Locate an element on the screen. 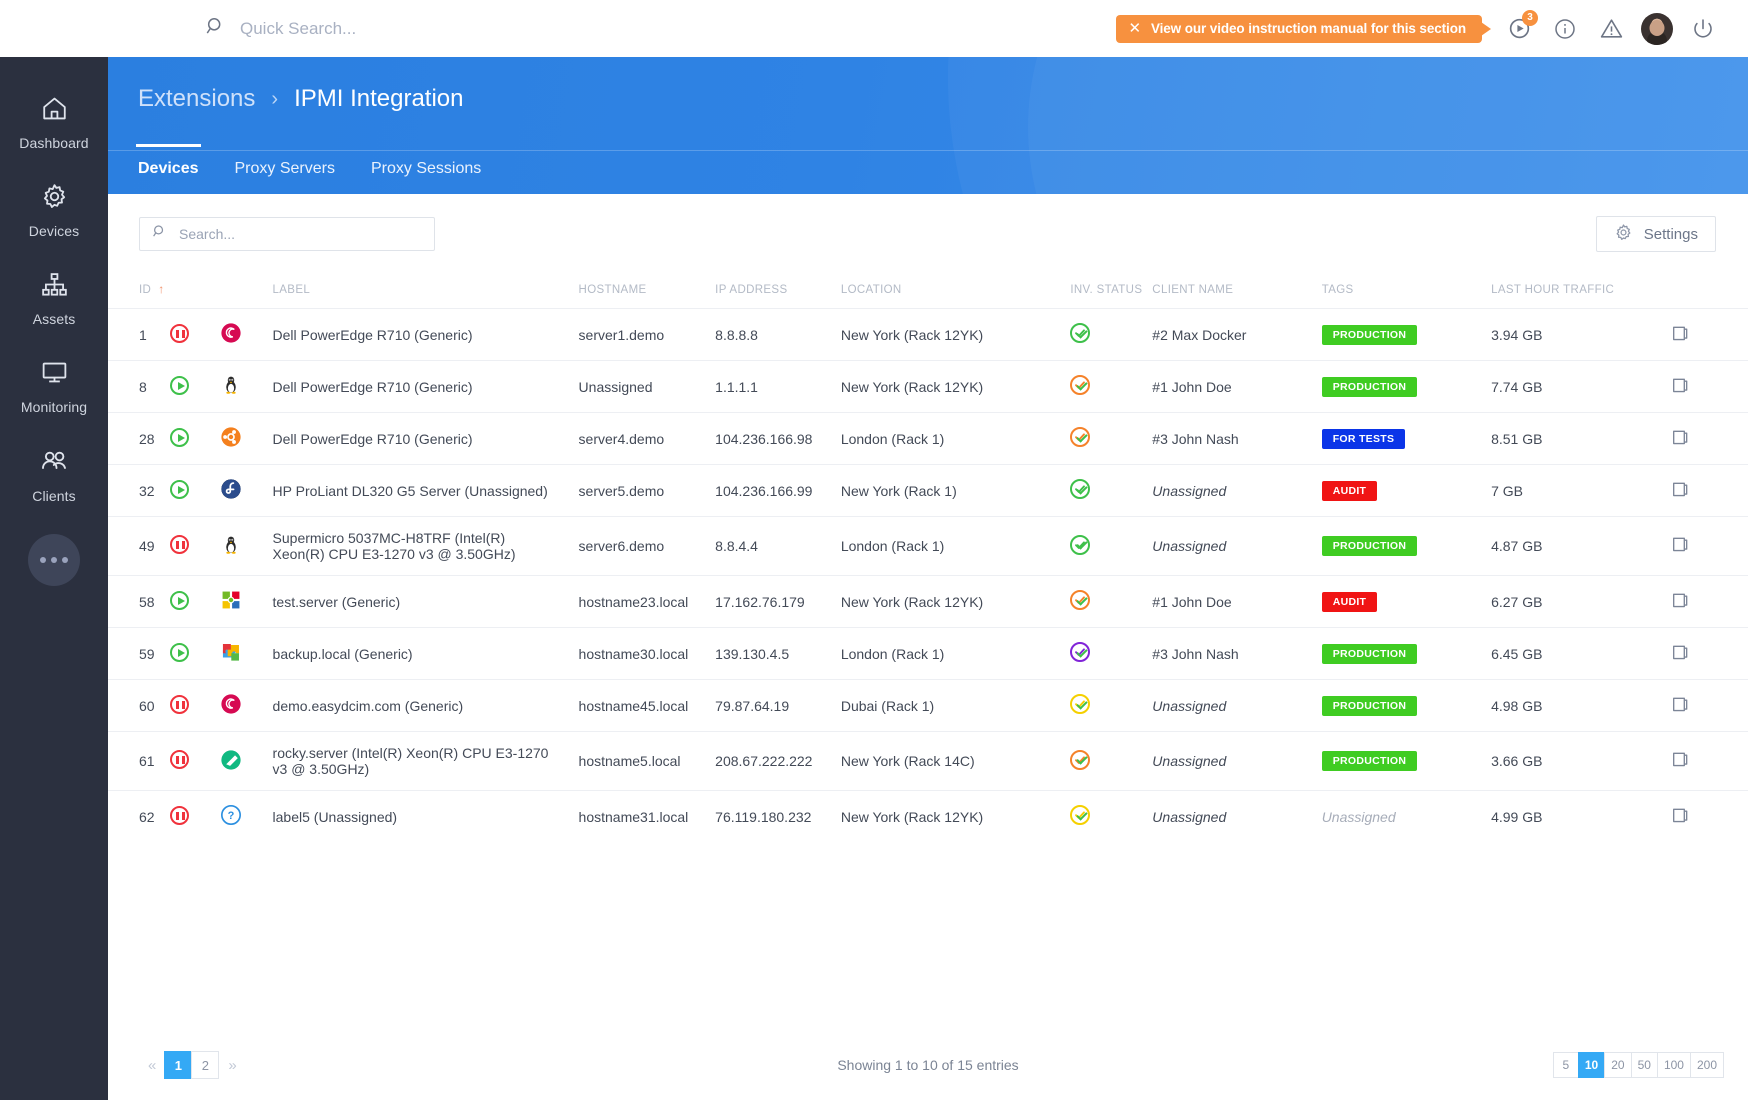 The height and width of the screenshot is (1100, 1748). tab-devices: Devices is located at coordinates (168, 169).